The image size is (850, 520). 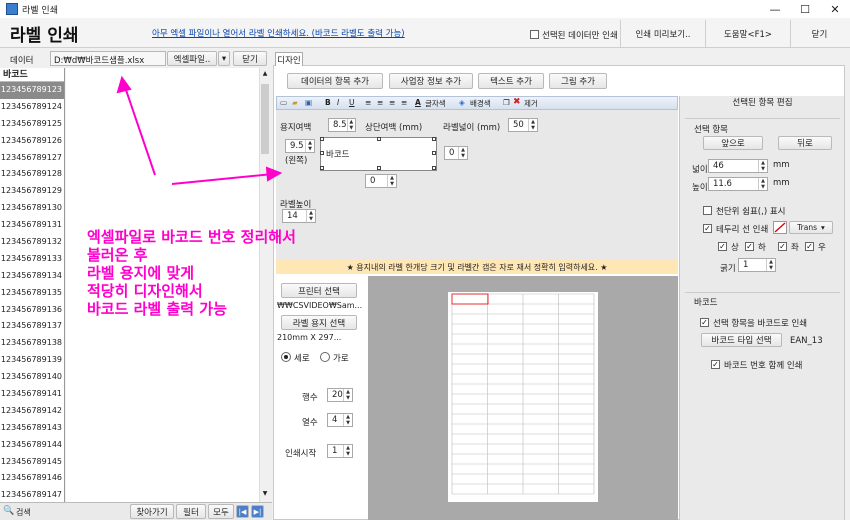 What do you see at coordinates (222, 179) in the screenshot?
I see `annotation-arrow-right` at bounding box center [222, 179].